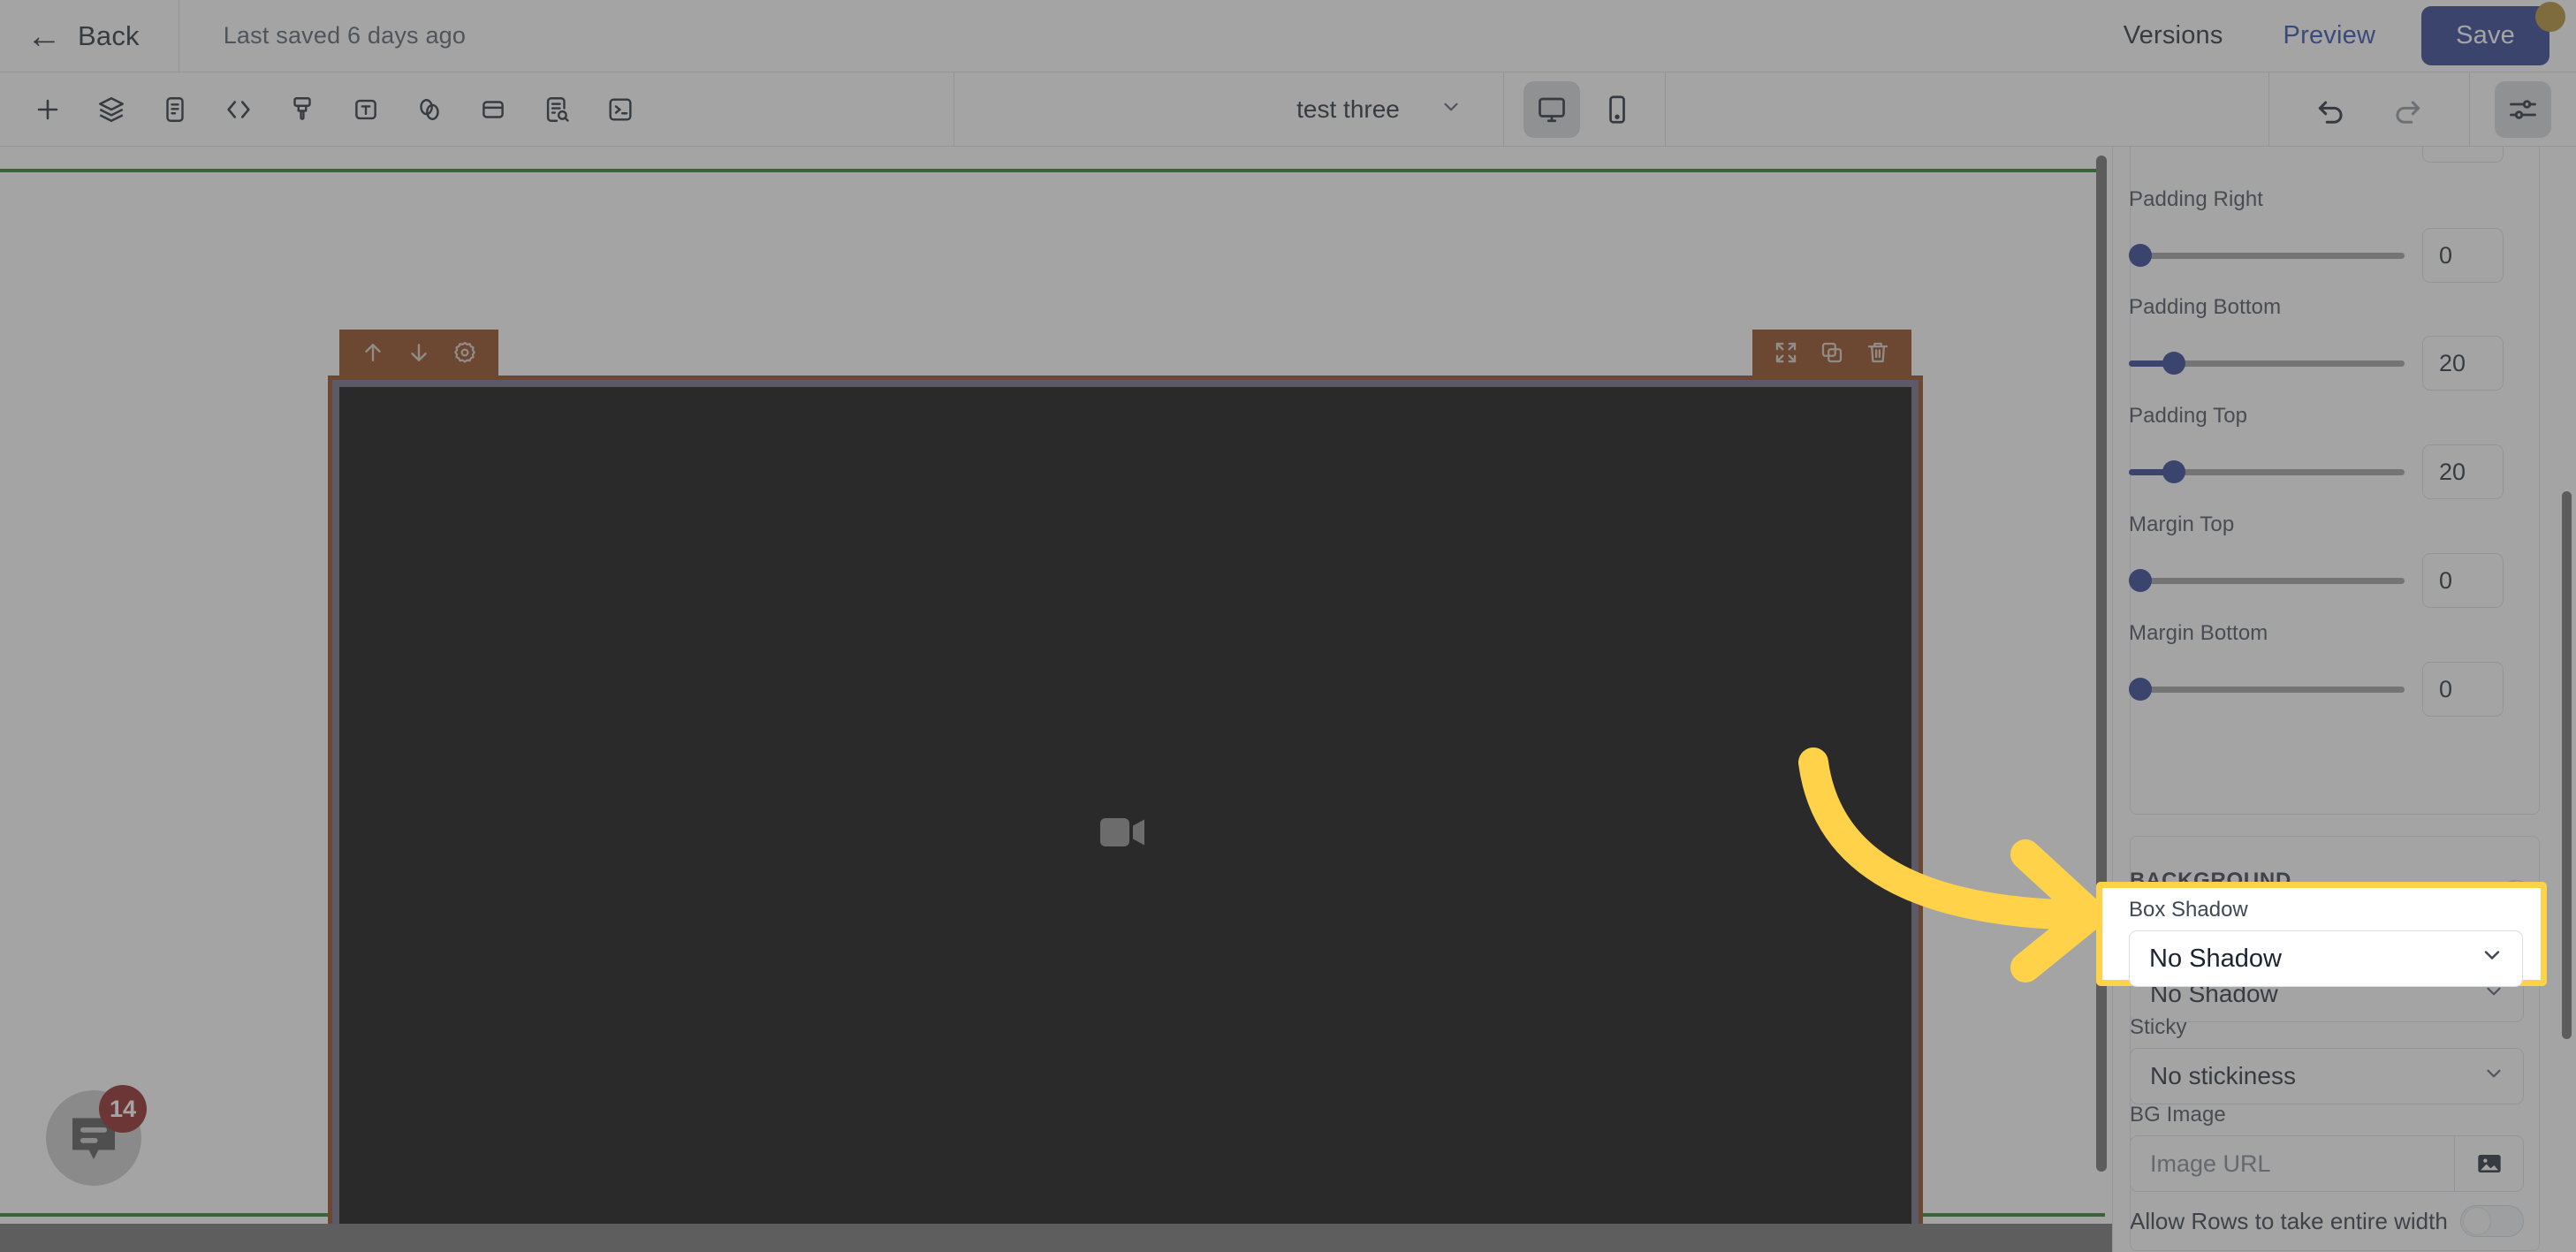 This screenshot has height=1252, width=2576. What do you see at coordinates (1125, 832) in the screenshot?
I see `video-camera-icon` at bounding box center [1125, 832].